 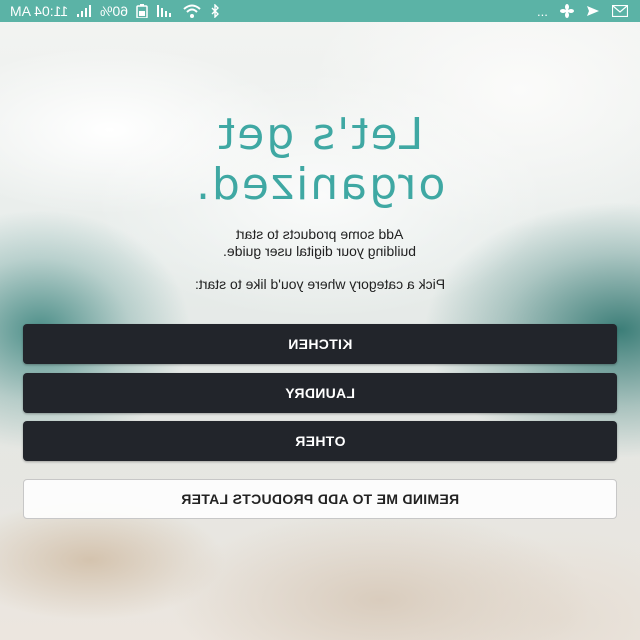 I want to click on remind-later-button: REMIND ME TO ADD PRODUCTS LATER, so click(x=320, y=499).